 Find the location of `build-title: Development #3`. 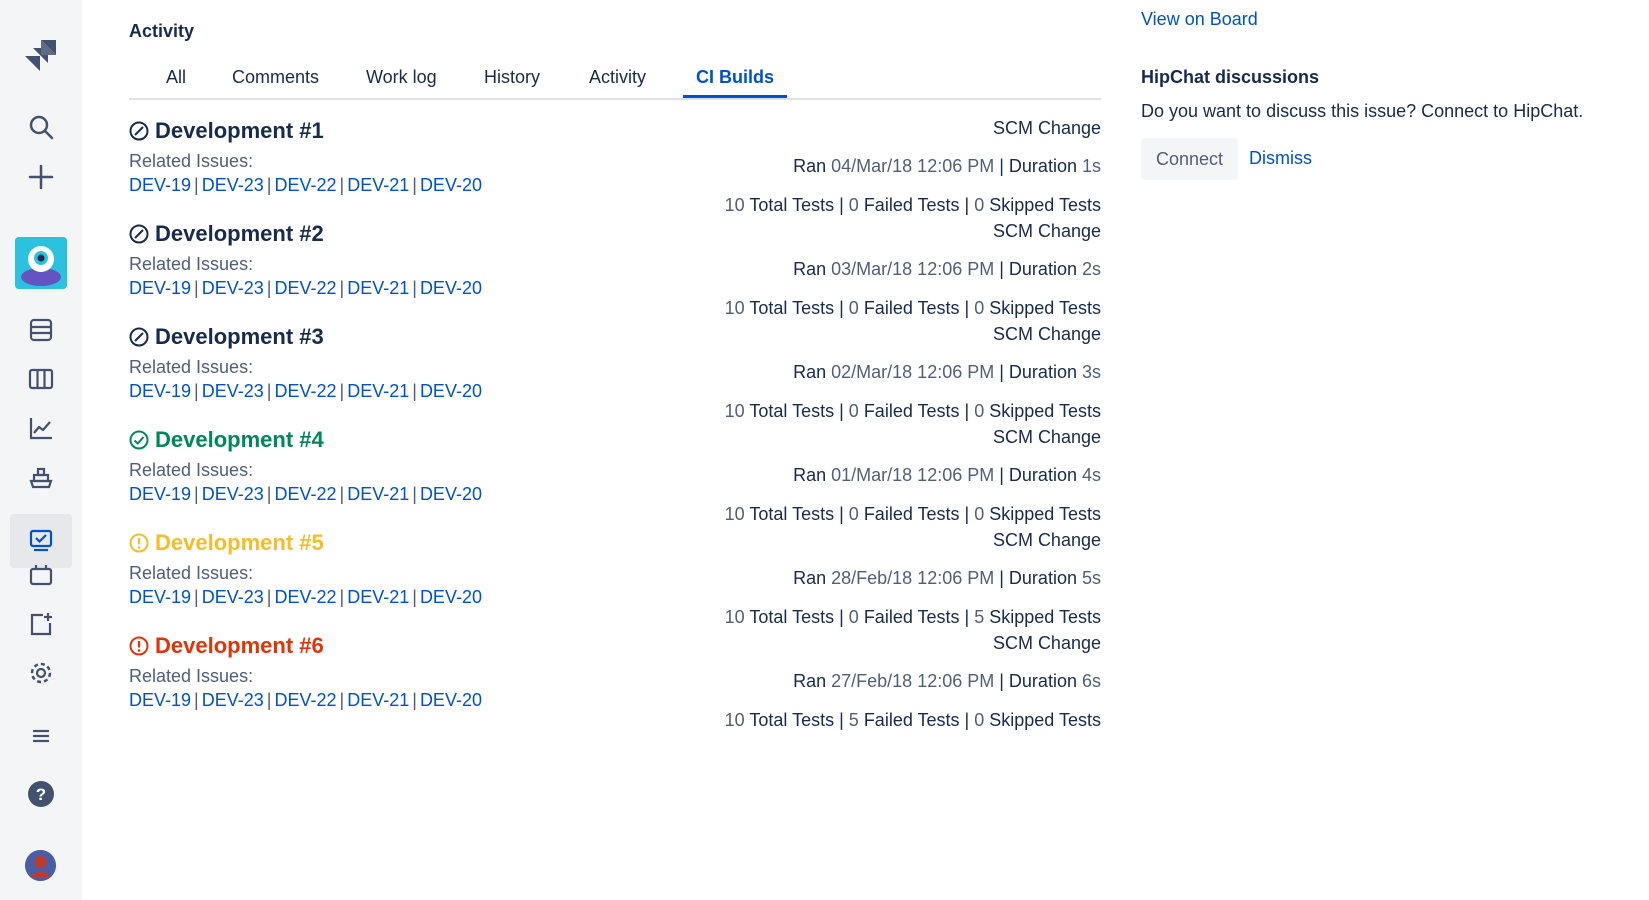

build-title: Development #3 is located at coordinates (226, 337).